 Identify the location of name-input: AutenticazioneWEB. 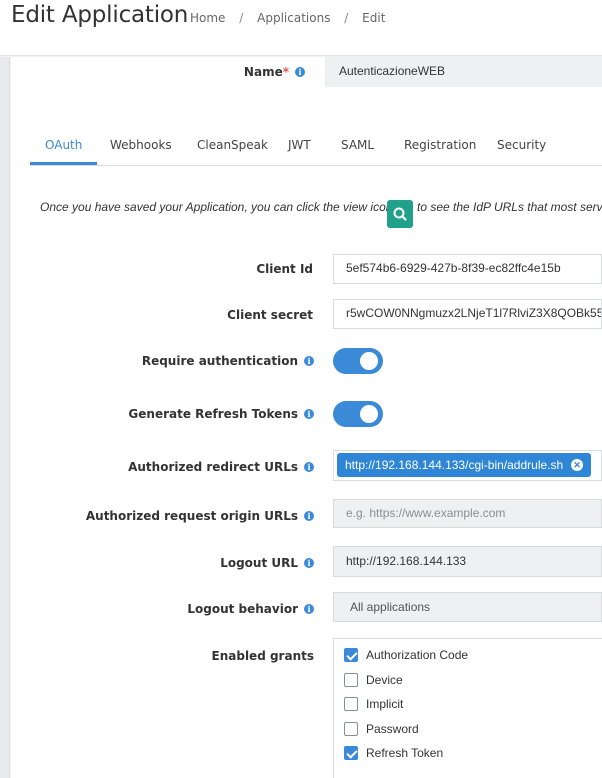
(463, 72).